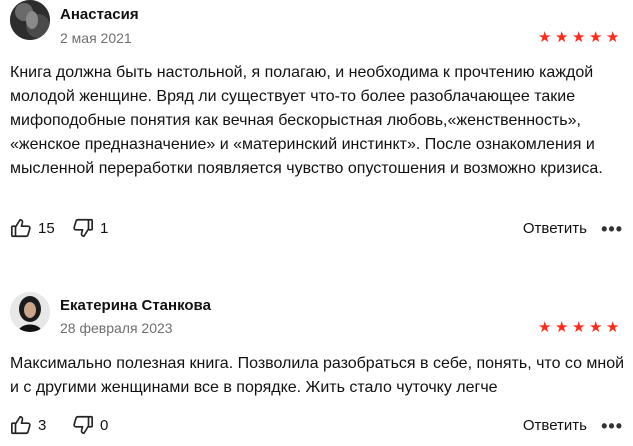  Describe the element at coordinates (317, 230) in the screenshot. I see `review-actions: 15 1 Ответить •••` at that location.